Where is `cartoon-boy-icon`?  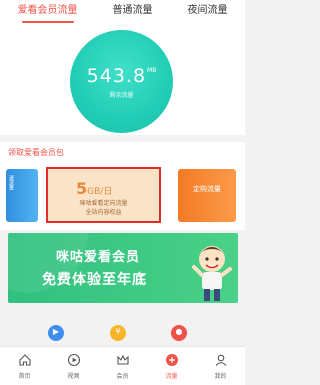 cartoon-boy-icon is located at coordinates (212, 273).